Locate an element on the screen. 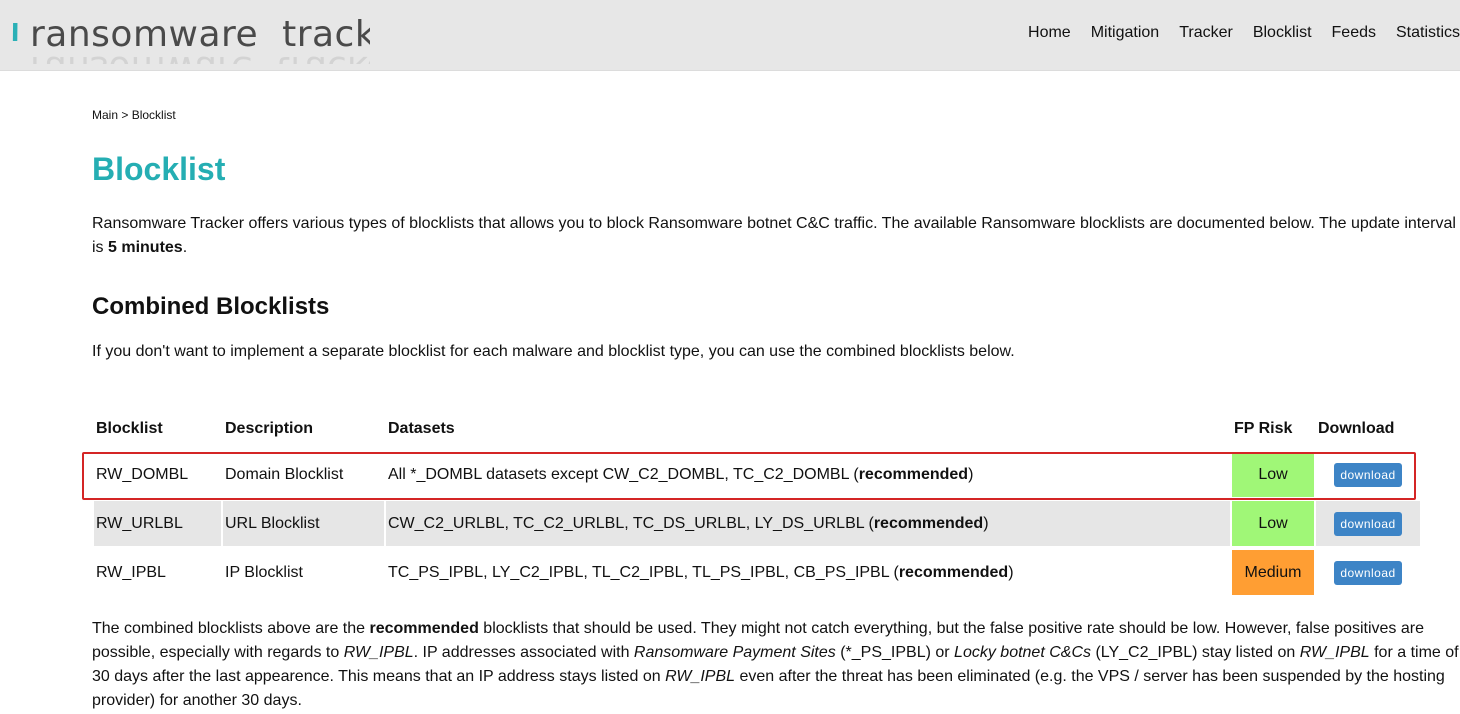 This screenshot has height=714, width=1460. footer-text-3: . IP addresses associated with is located at coordinates (523, 652).